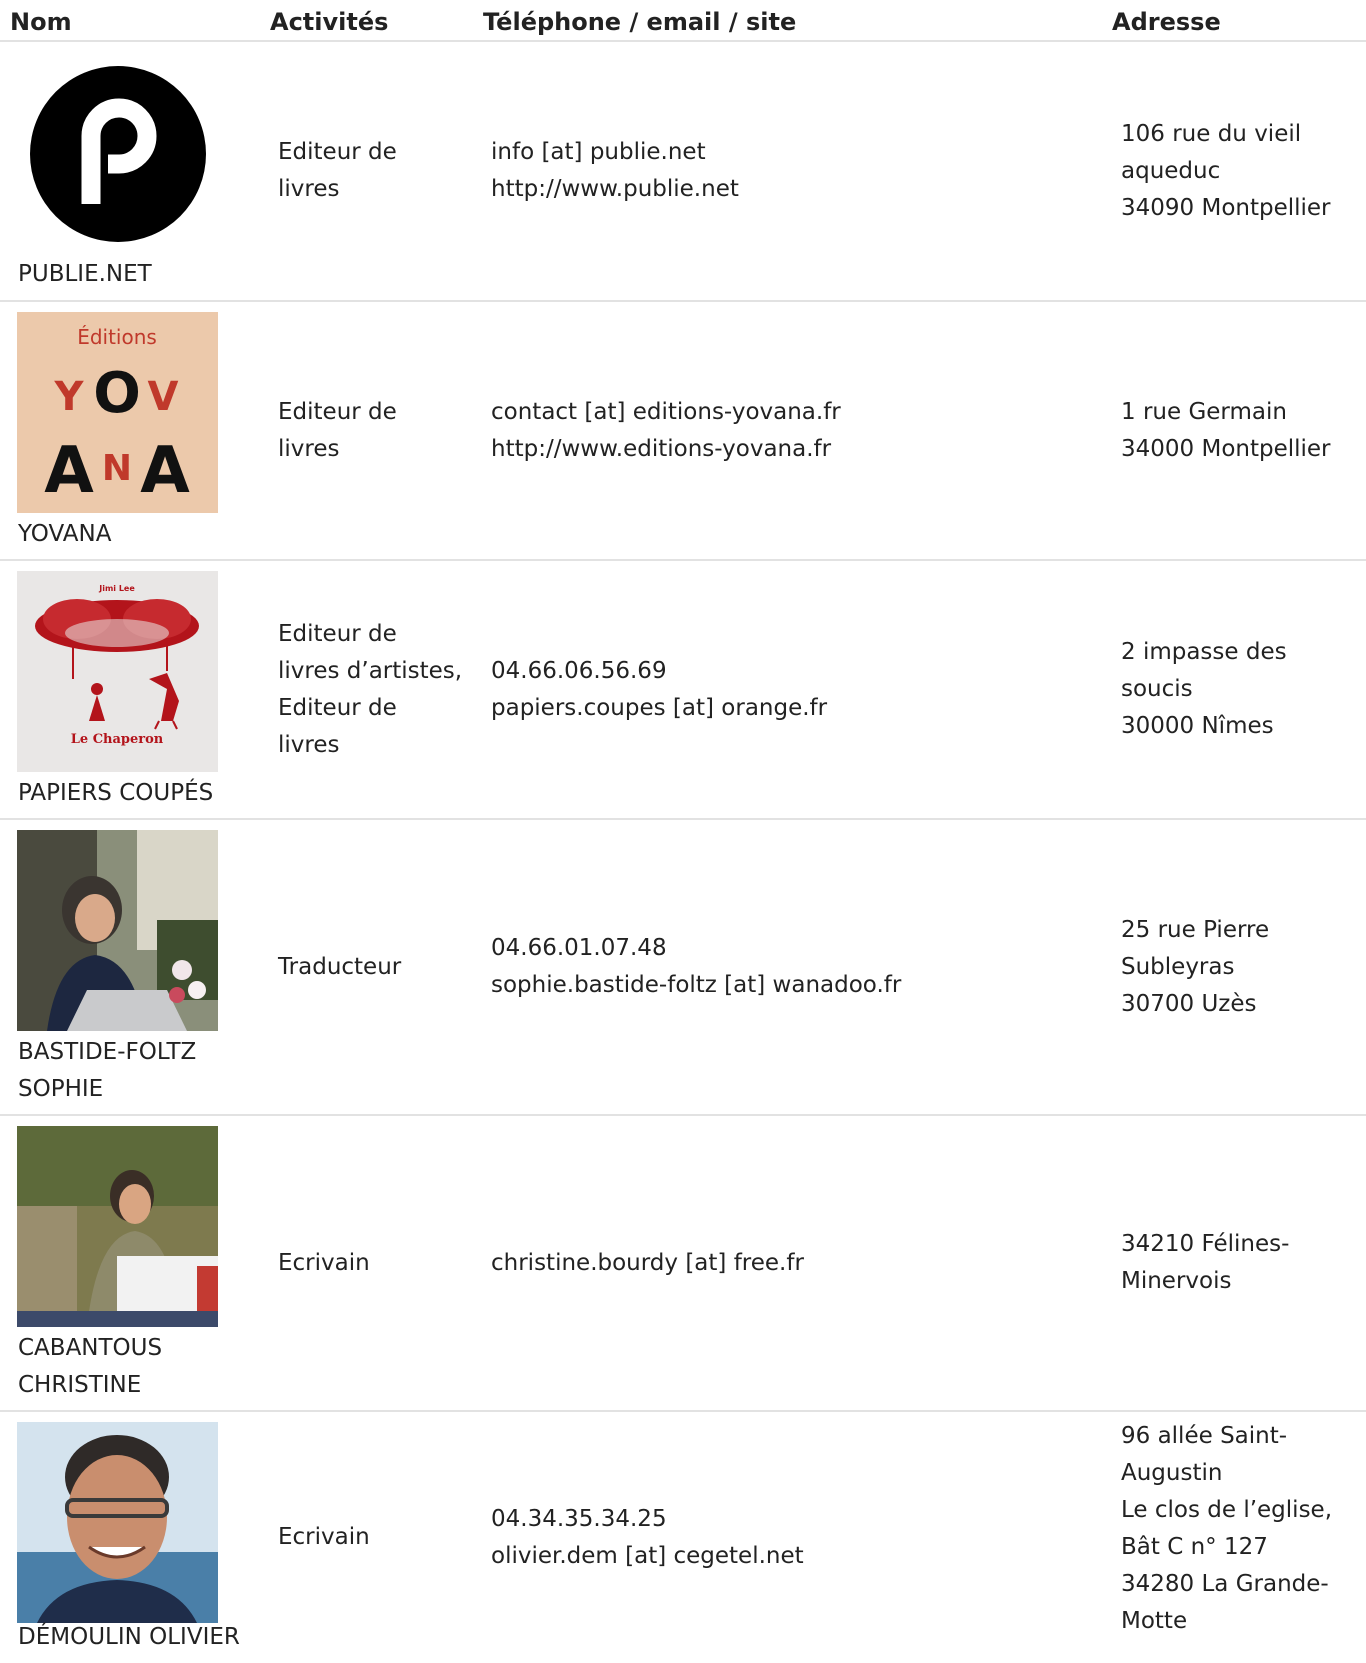  Describe the element at coordinates (1195, 966) in the screenshot. I see `row-address: 25 rue Pierre Subleyras 30700 Uzès` at that location.